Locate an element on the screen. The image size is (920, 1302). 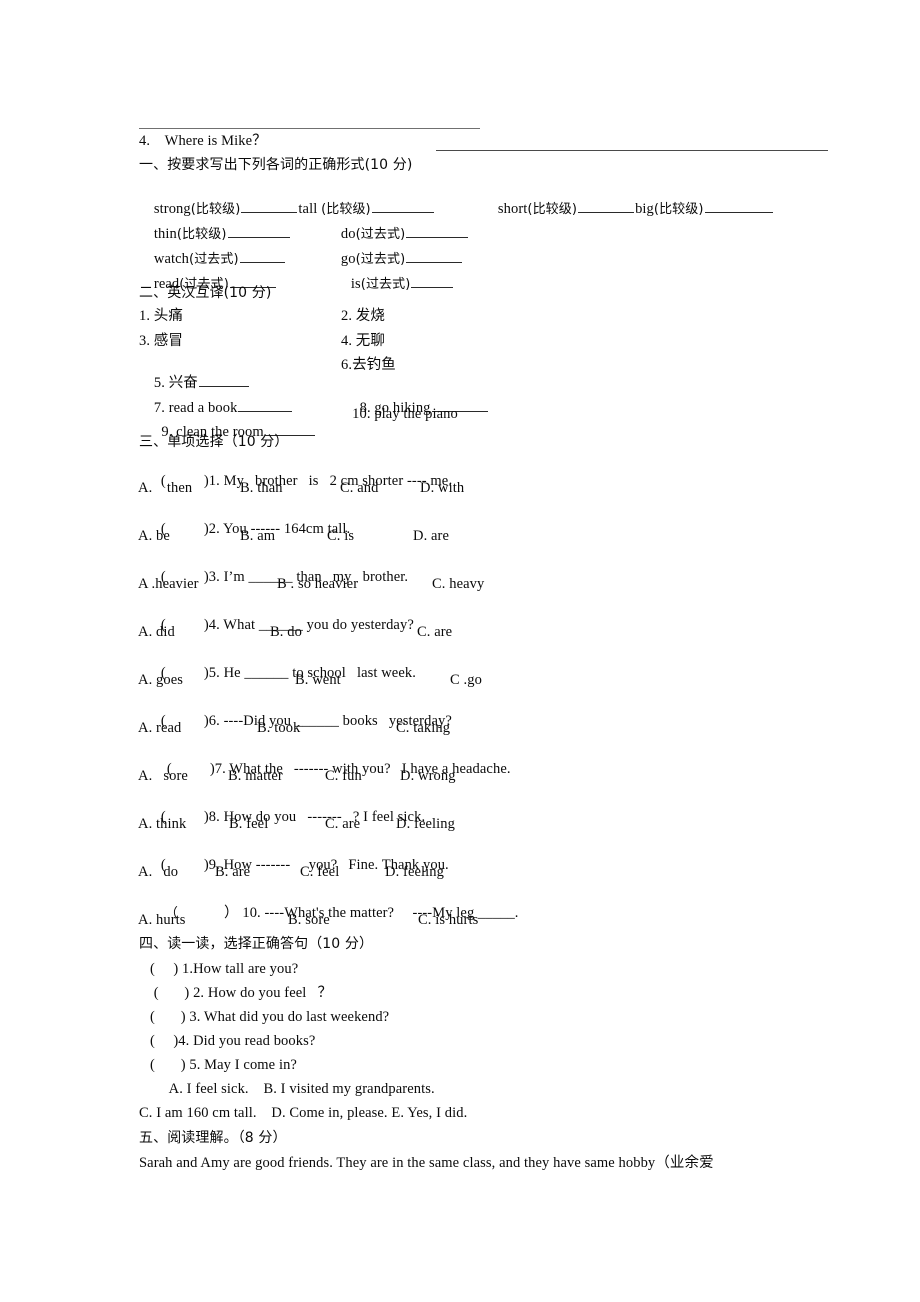
translate-item: 6.去钓鱼 is located at coordinates (368, 365).